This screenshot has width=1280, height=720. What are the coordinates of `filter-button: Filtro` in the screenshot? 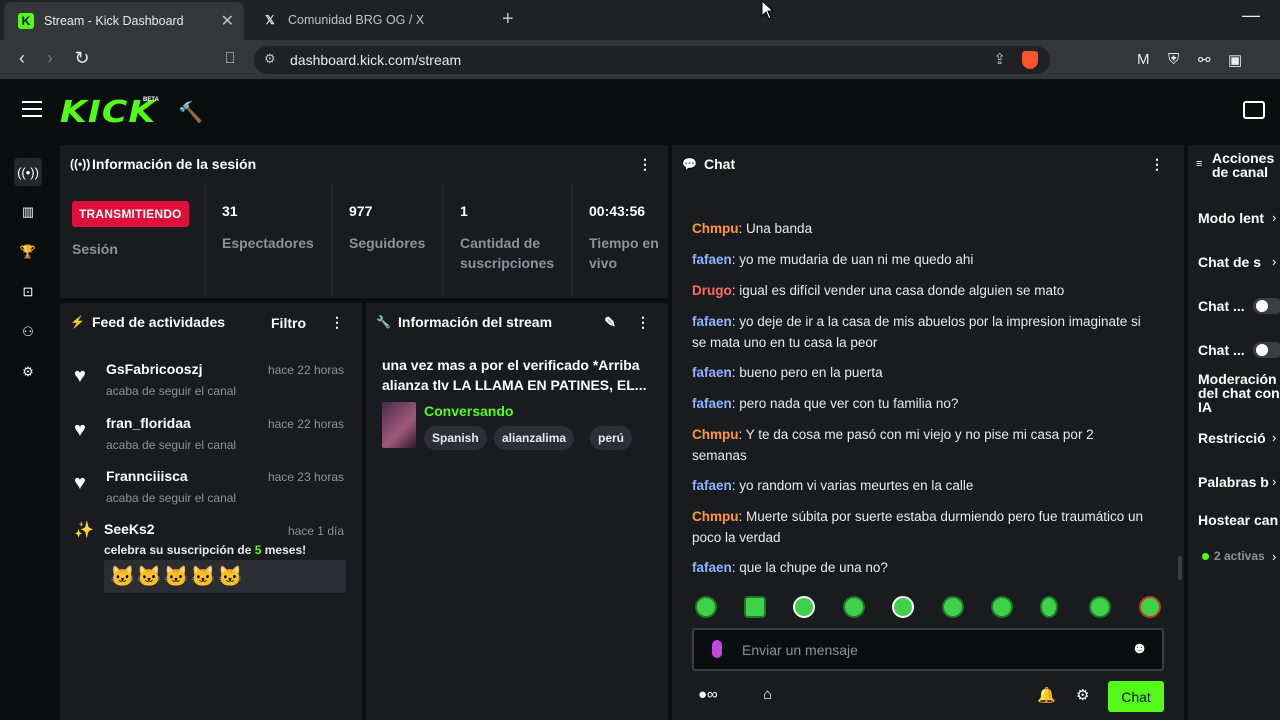 It's located at (288, 323).